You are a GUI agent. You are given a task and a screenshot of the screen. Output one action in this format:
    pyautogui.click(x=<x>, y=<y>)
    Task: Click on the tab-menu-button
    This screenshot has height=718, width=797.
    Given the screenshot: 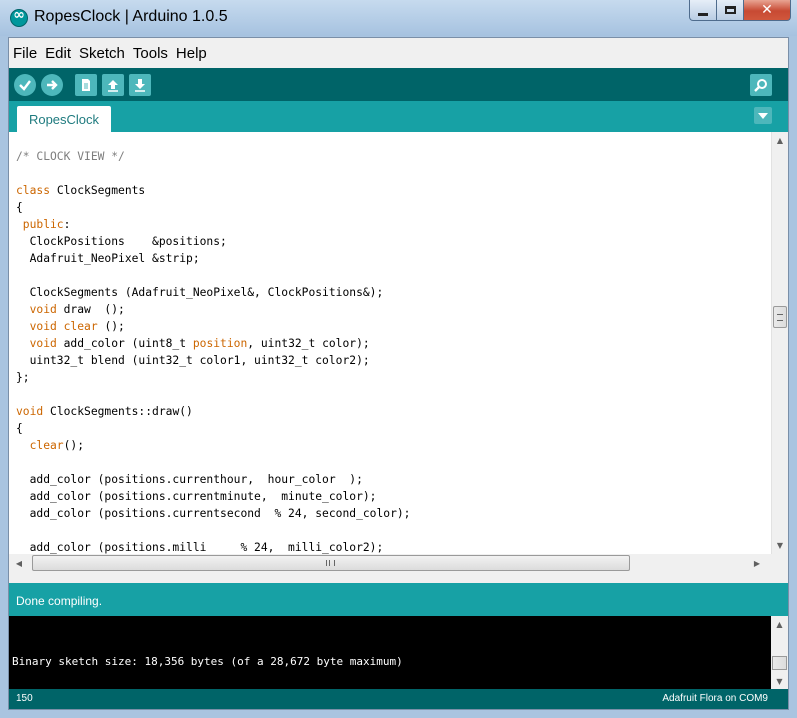 What is the action you would take?
    pyautogui.click(x=763, y=115)
    